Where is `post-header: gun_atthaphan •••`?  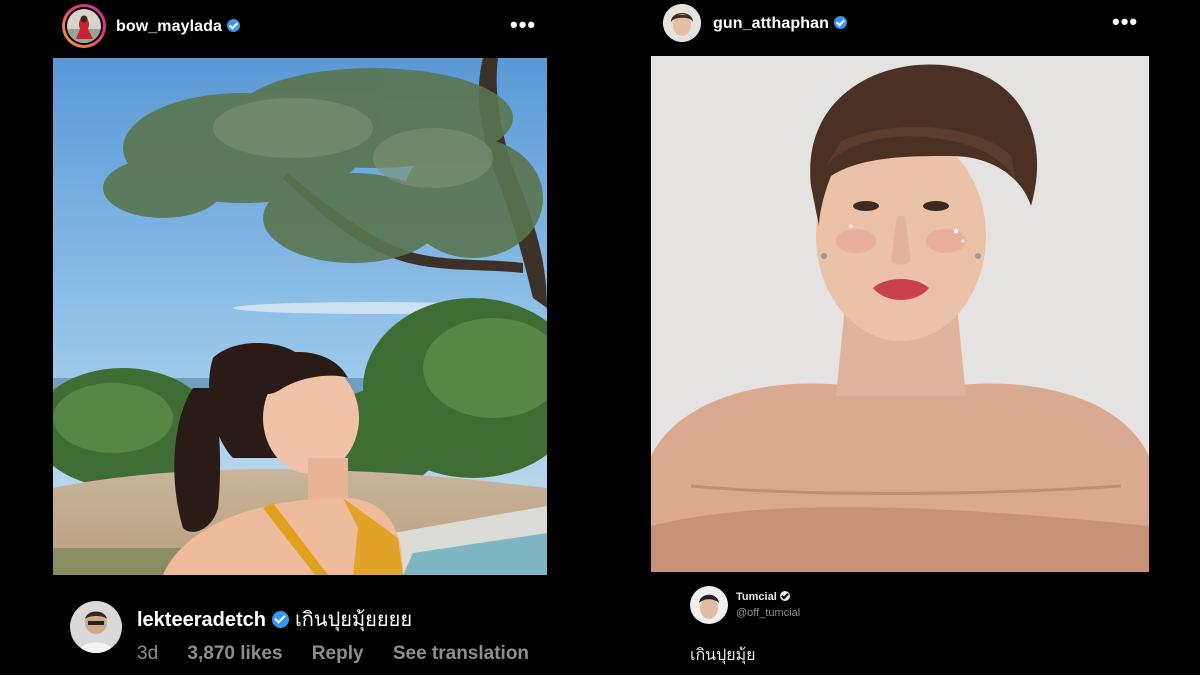
post-header: gun_atthaphan ••• is located at coordinates (900, 27).